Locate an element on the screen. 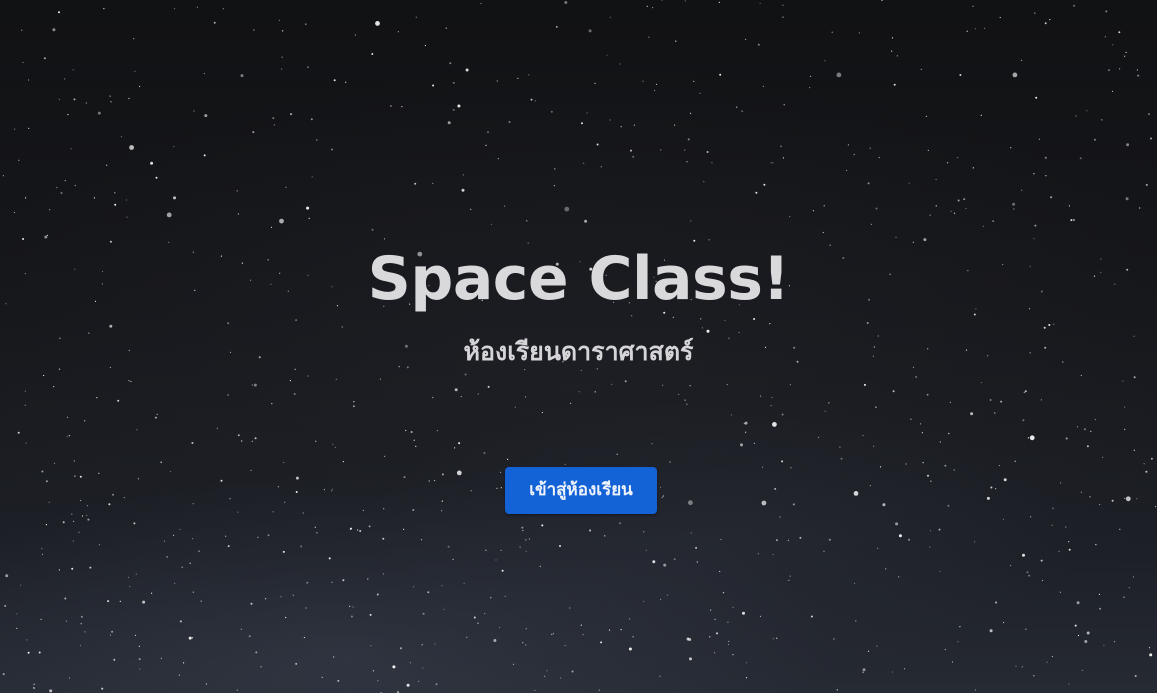 The image size is (1157, 693). page-title: Space Class! is located at coordinates (578, 279).